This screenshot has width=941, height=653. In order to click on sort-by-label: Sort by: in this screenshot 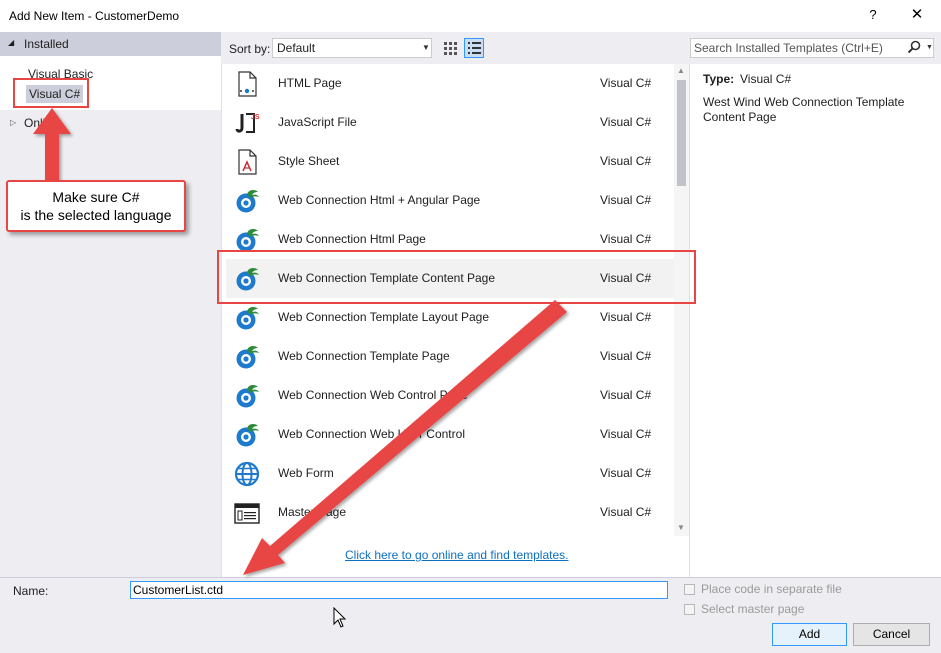, I will do `click(250, 49)`.